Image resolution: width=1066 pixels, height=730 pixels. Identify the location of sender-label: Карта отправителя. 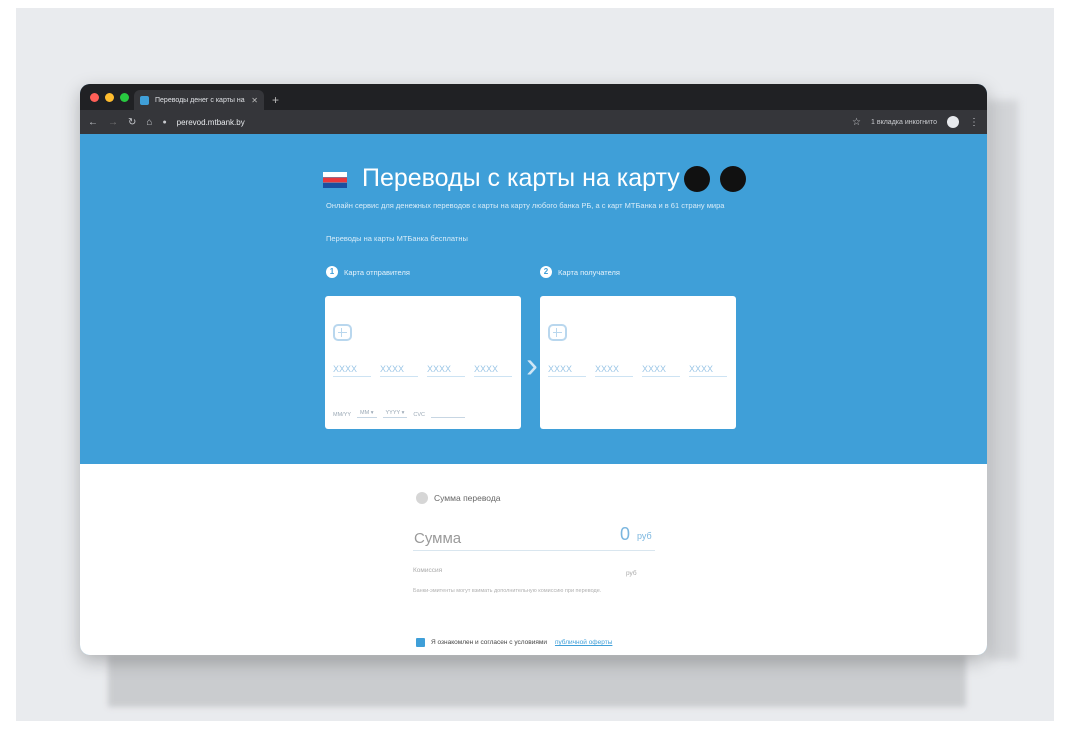
(377, 272).